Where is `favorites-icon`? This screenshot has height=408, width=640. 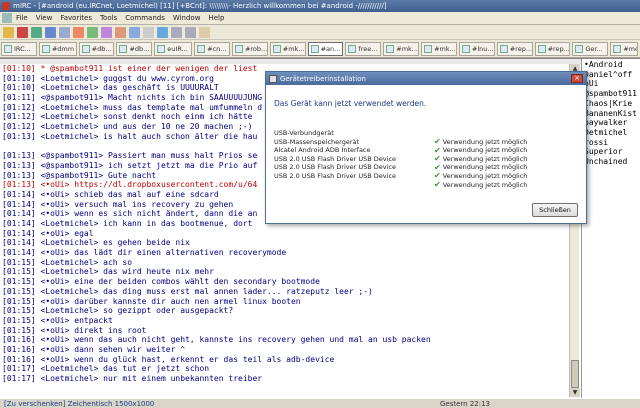
favorites-icon is located at coordinates (50, 32).